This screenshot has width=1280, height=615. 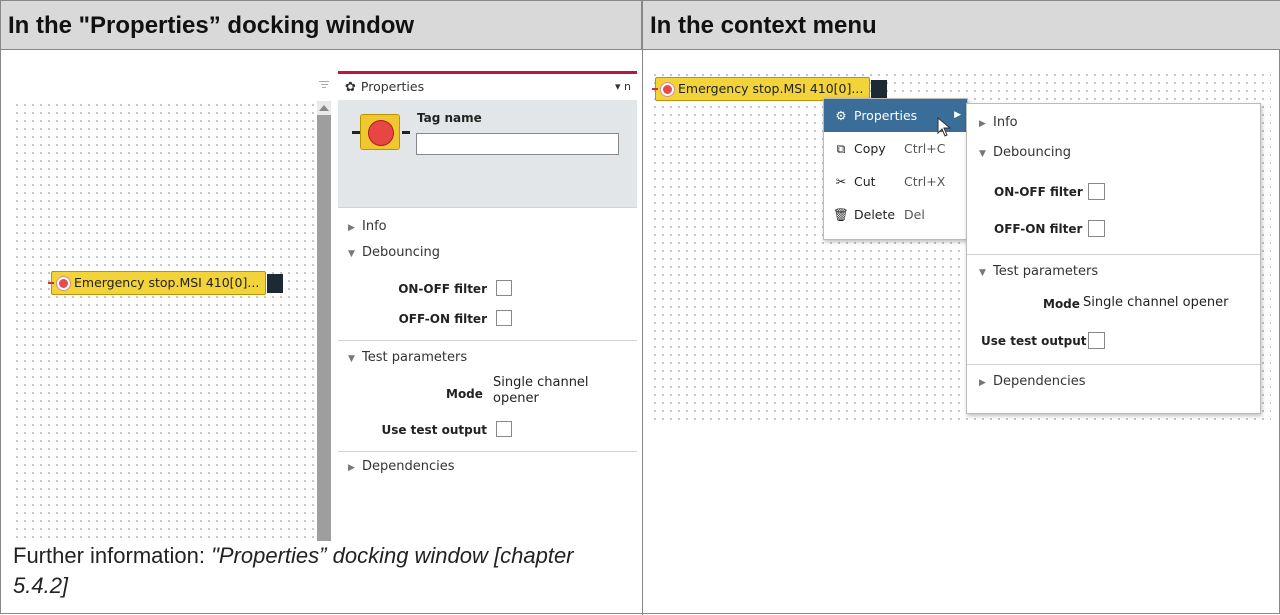 What do you see at coordinates (449, 118) in the screenshot?
I see `tag-name-label: Tag name` at bounding box center [449, 118].